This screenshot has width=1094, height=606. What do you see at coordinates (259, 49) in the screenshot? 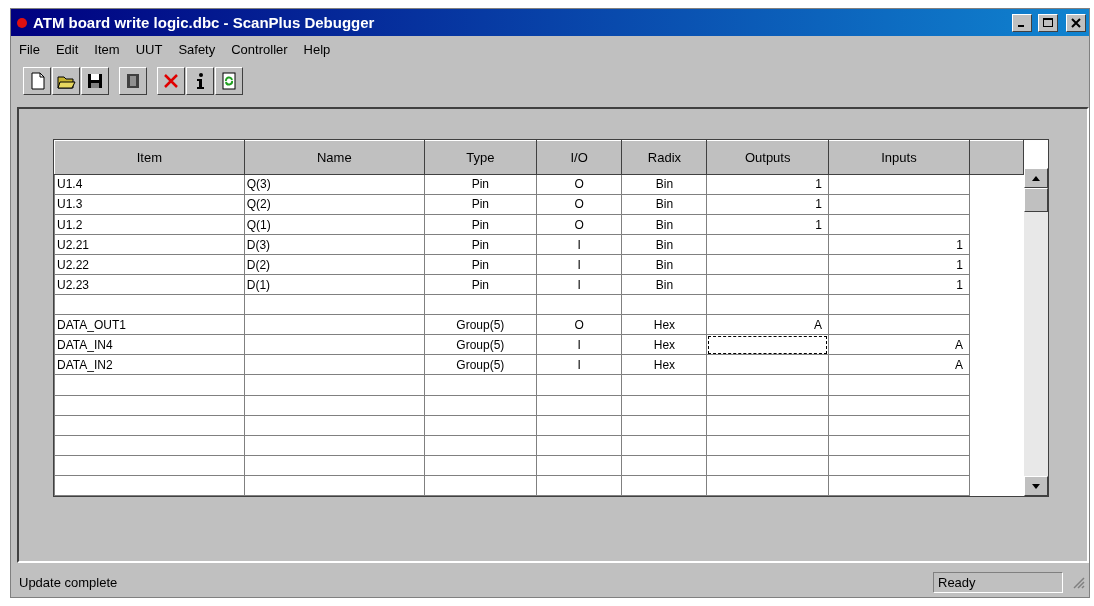
I see `menu-item: Controller` at bounding box center [259, 49].